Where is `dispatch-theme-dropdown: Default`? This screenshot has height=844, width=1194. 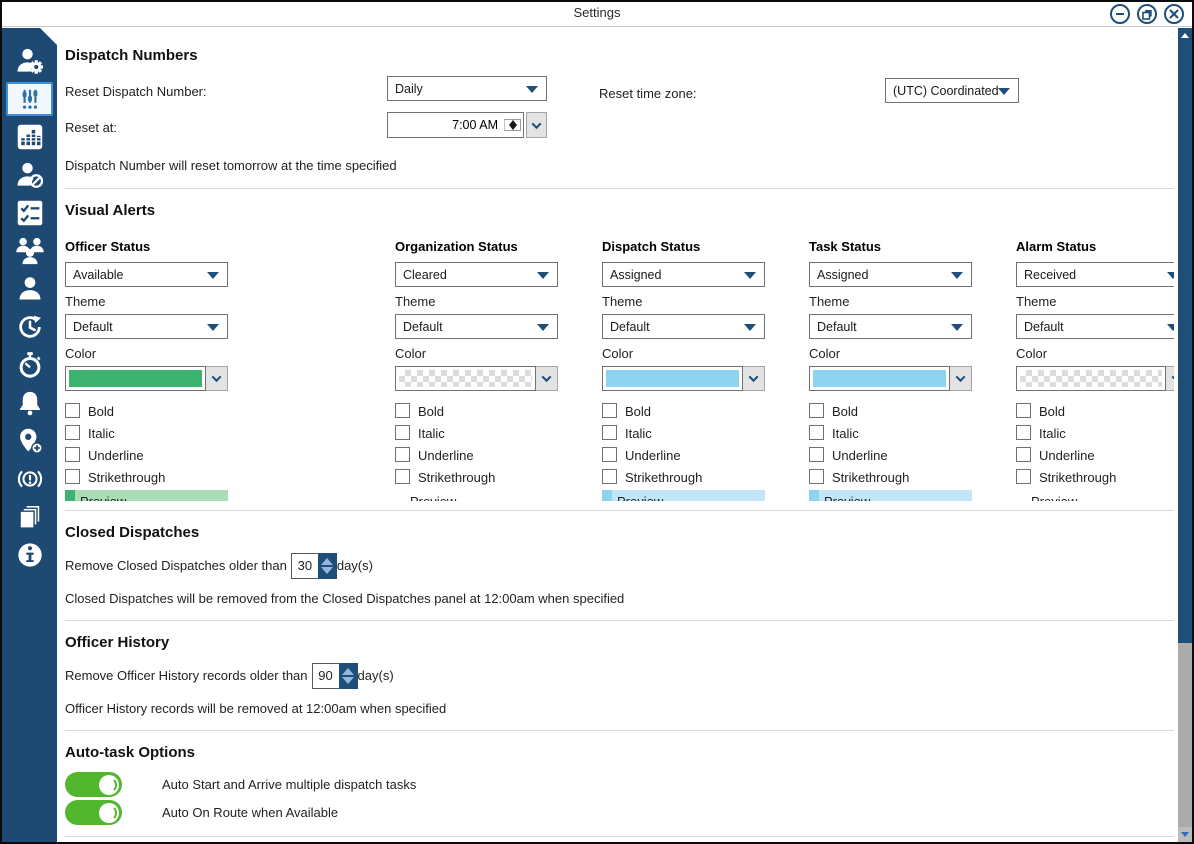
dispatch-theme-dropdown: Default is located at coordinates (683, 326).